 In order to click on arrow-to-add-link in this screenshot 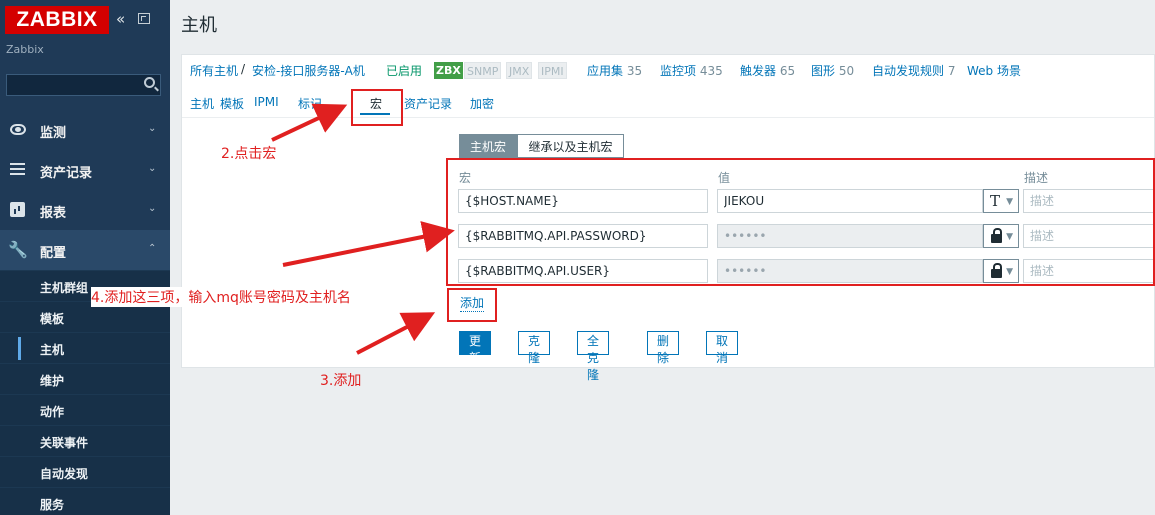, I will do `click(396, 333)`.